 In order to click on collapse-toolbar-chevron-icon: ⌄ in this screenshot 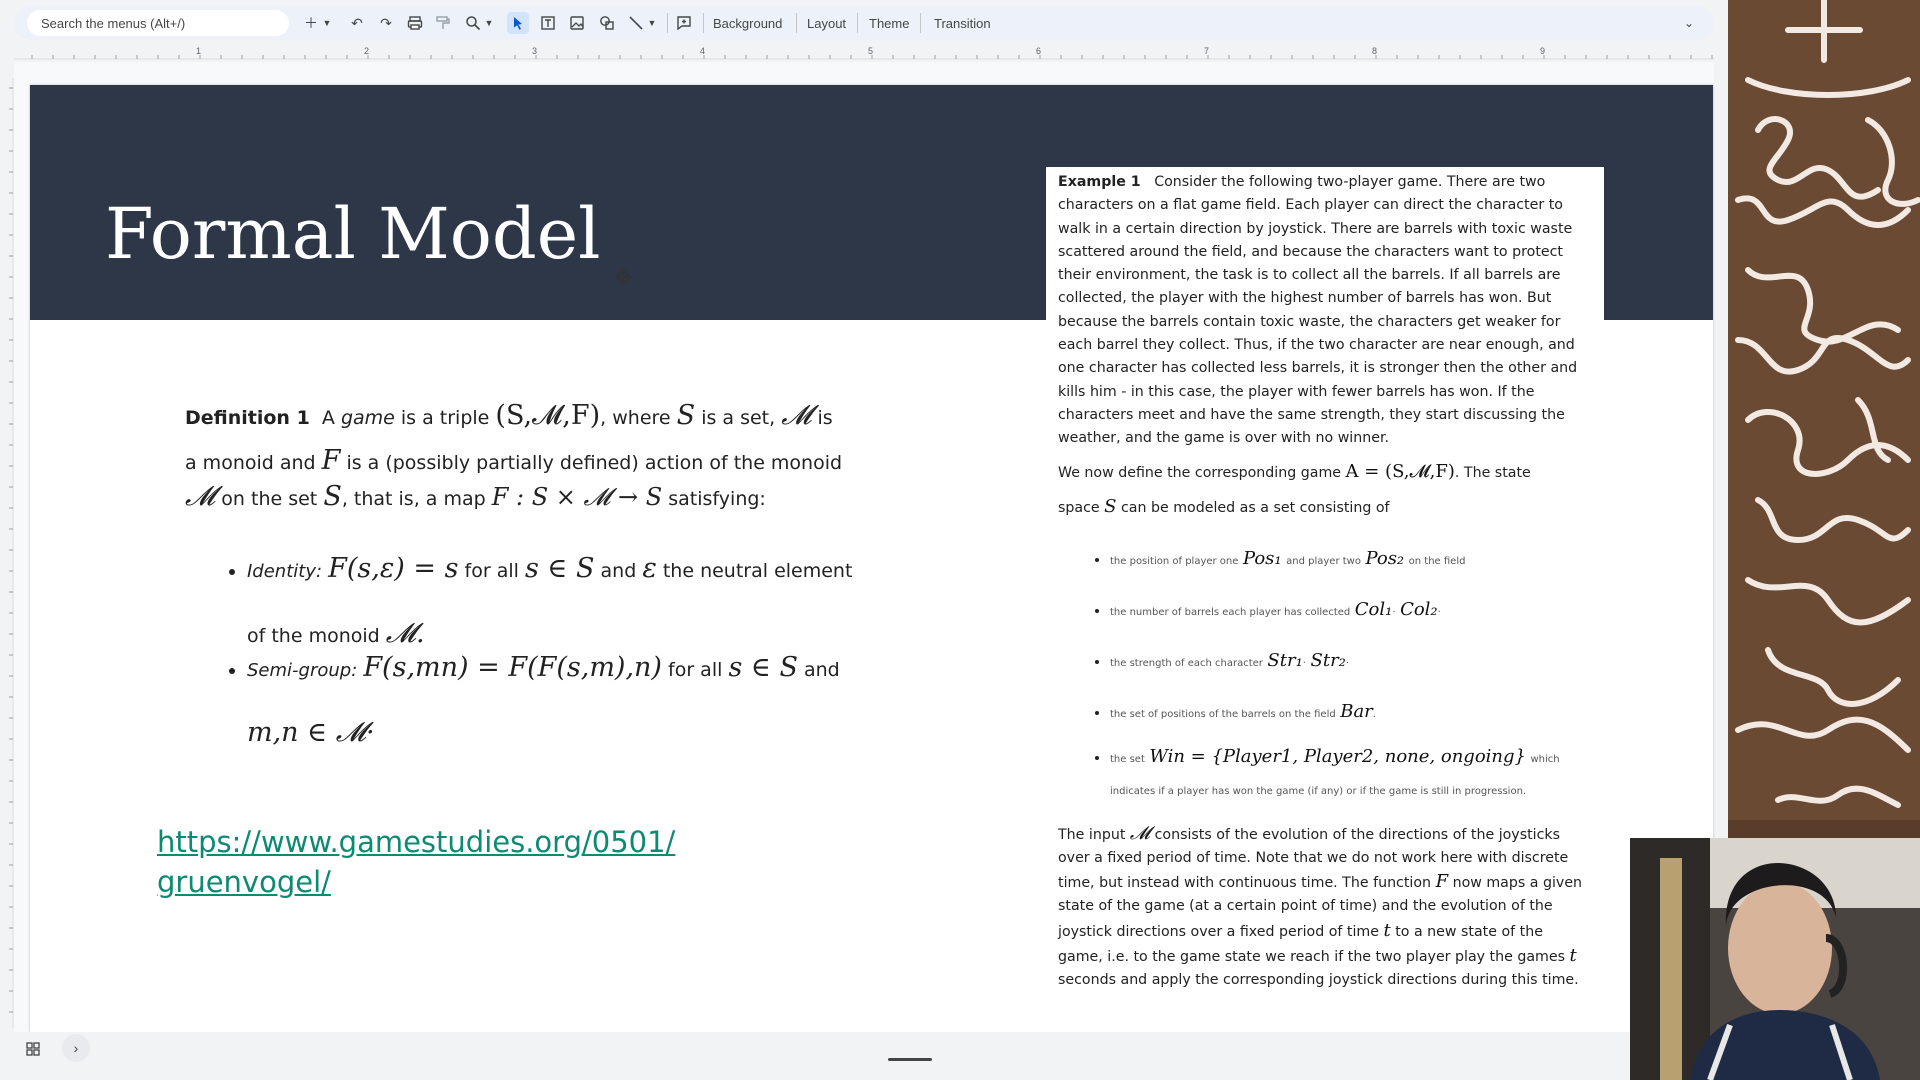, I will do `click(1689, 23)`.